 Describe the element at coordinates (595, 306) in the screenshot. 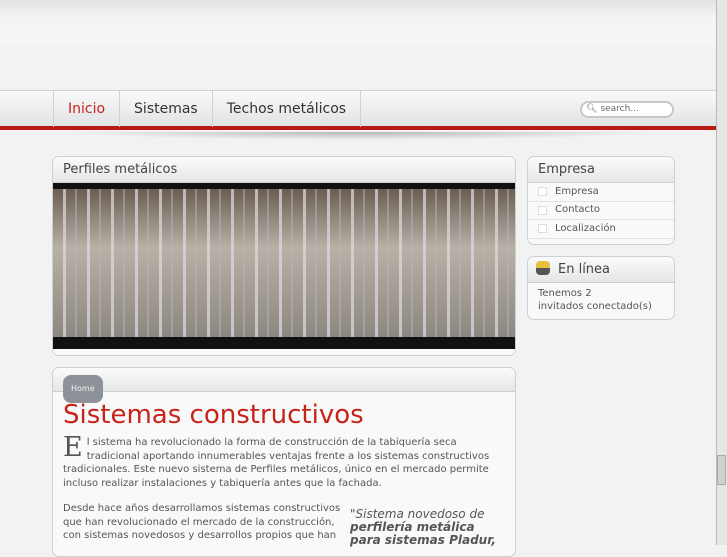

I see `online-guests: invitados conectado(s)` at that location.